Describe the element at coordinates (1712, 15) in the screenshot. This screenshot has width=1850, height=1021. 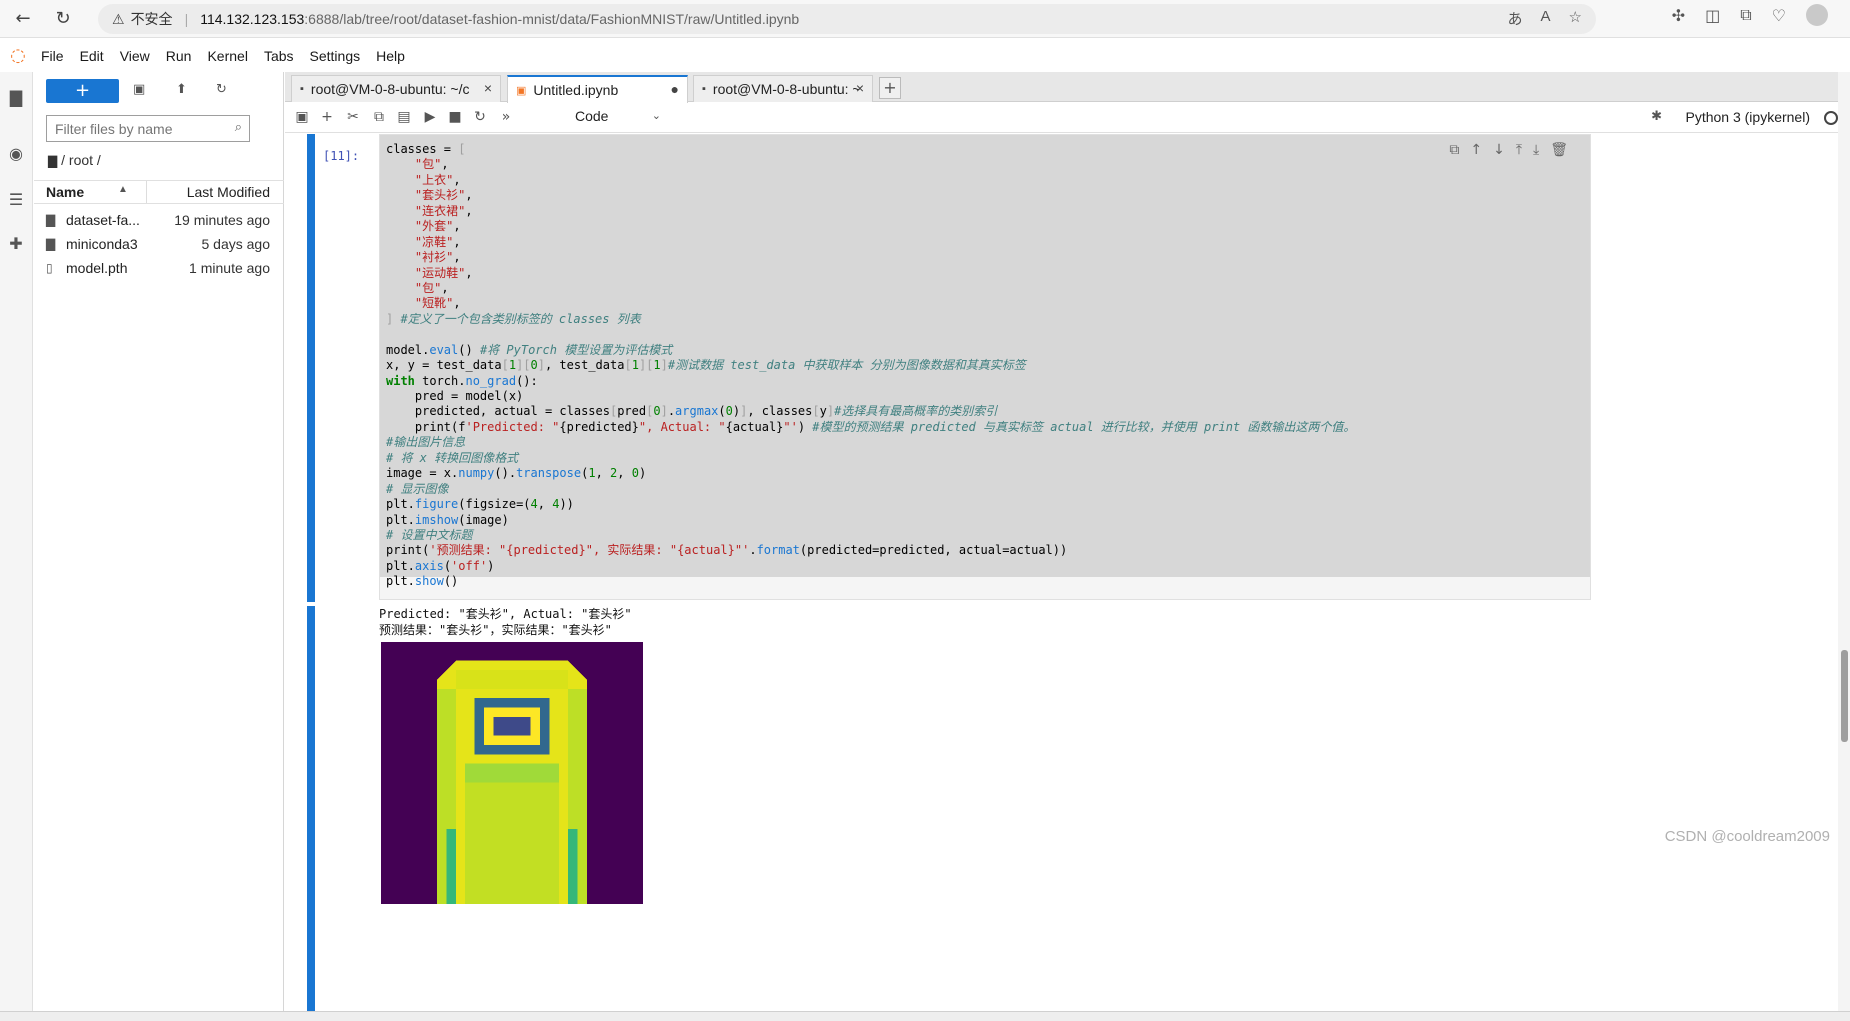
I see `split-screen-icon: ◫` at that location.